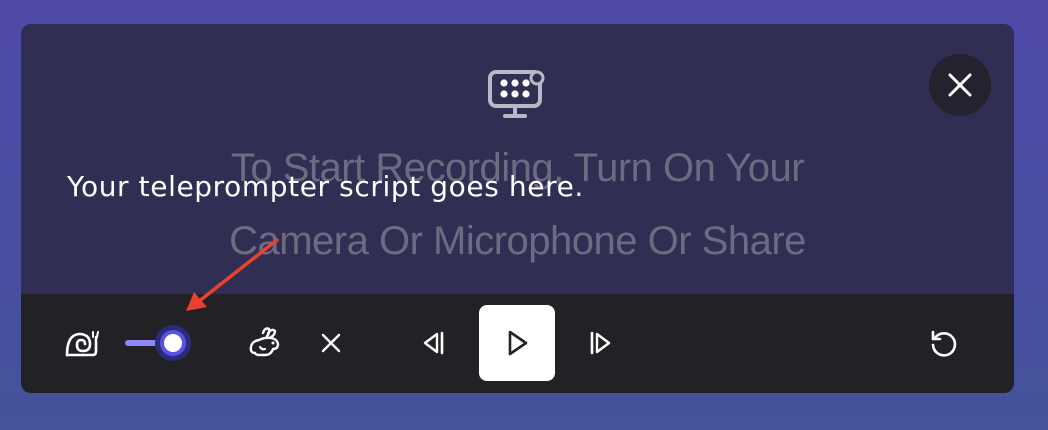  I want to click on slow-speed-button, so click(81, 344).